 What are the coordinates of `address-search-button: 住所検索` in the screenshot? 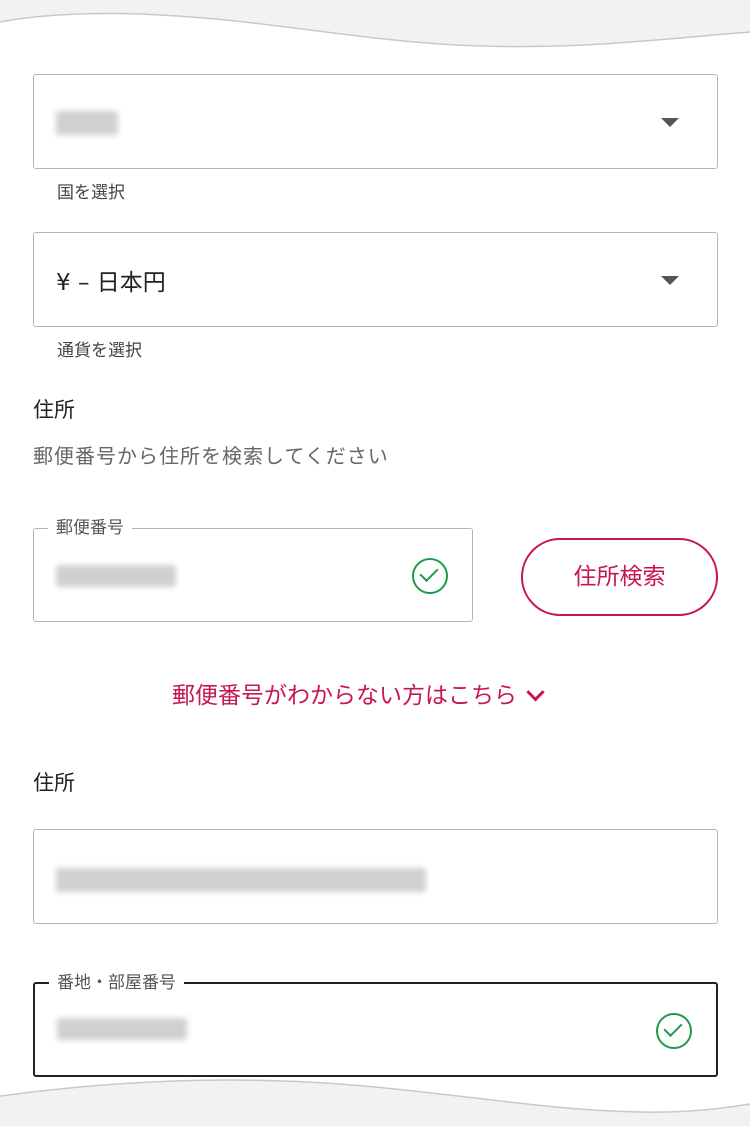 It's located at (619, 577).